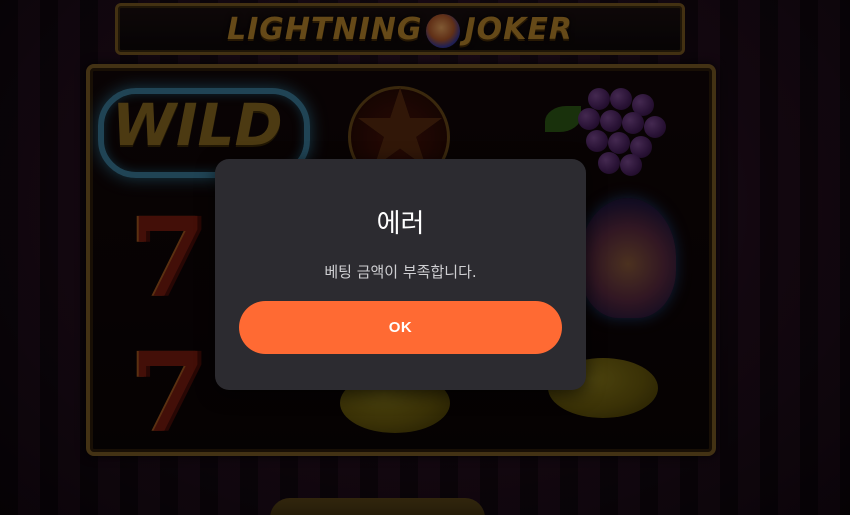 The height and width of the screenshot is (515, 850). I want to click on ok-button: OK, so click(400, 327).